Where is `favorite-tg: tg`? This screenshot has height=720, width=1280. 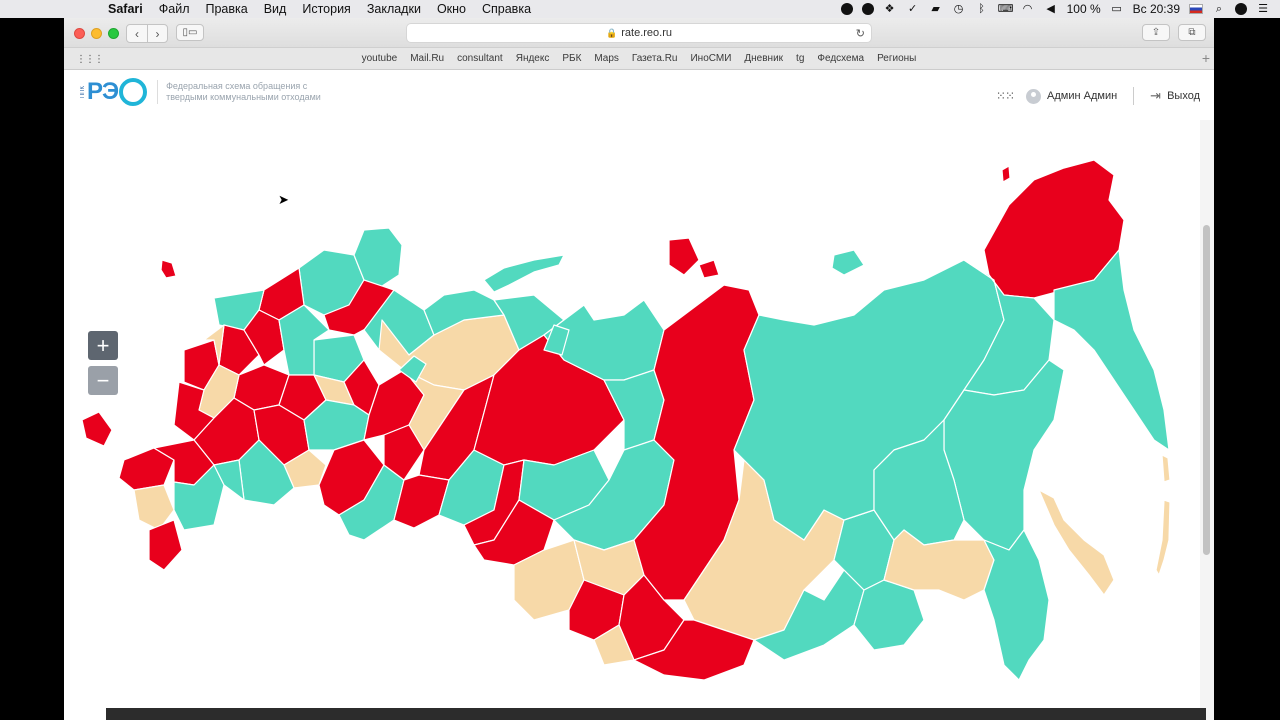
favorite-tg: tg is located at coordinates (800, 58).